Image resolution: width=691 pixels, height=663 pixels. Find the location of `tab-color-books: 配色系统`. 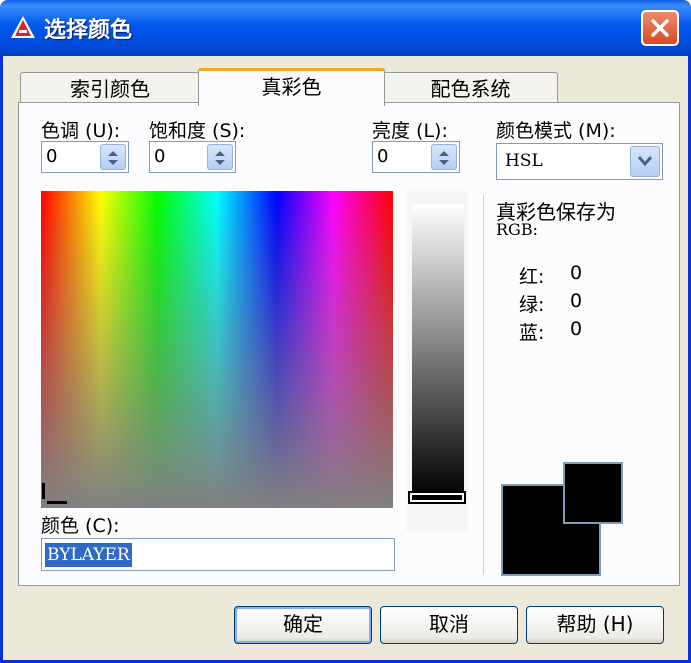

tab-color-books: 配色系统 is located at coordinates (470, 89).